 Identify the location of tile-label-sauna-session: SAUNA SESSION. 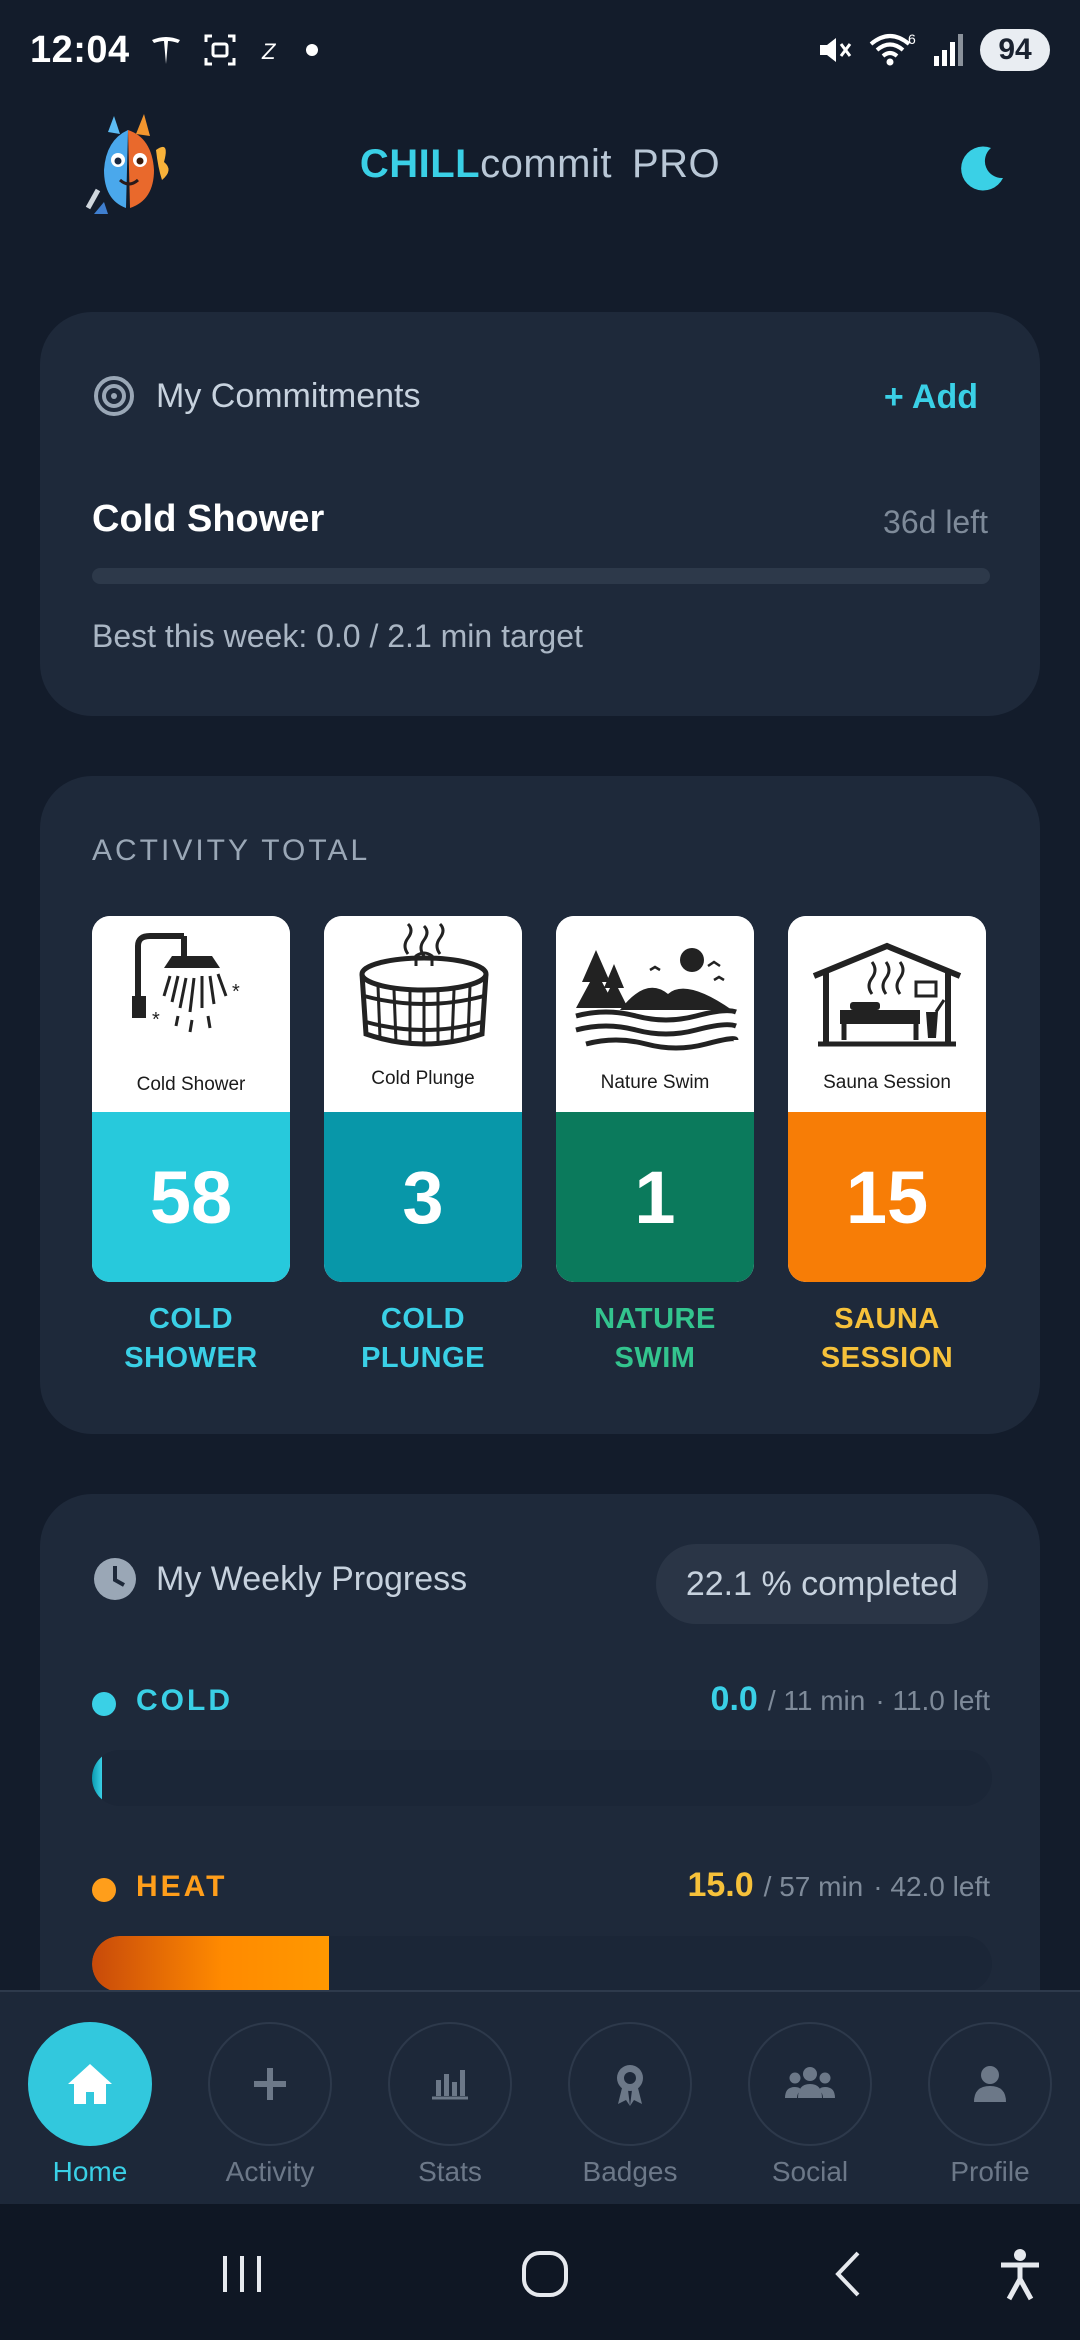
(887, 1339).